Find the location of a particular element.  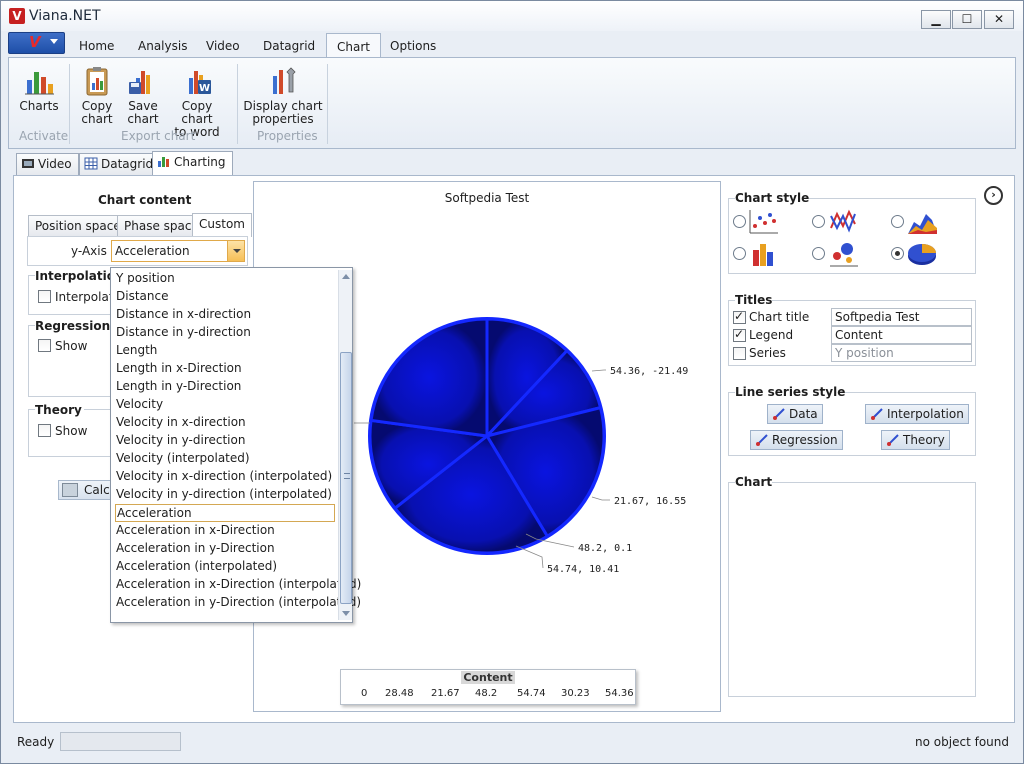

legend-value: 0 is located at coordinates (364, 693).